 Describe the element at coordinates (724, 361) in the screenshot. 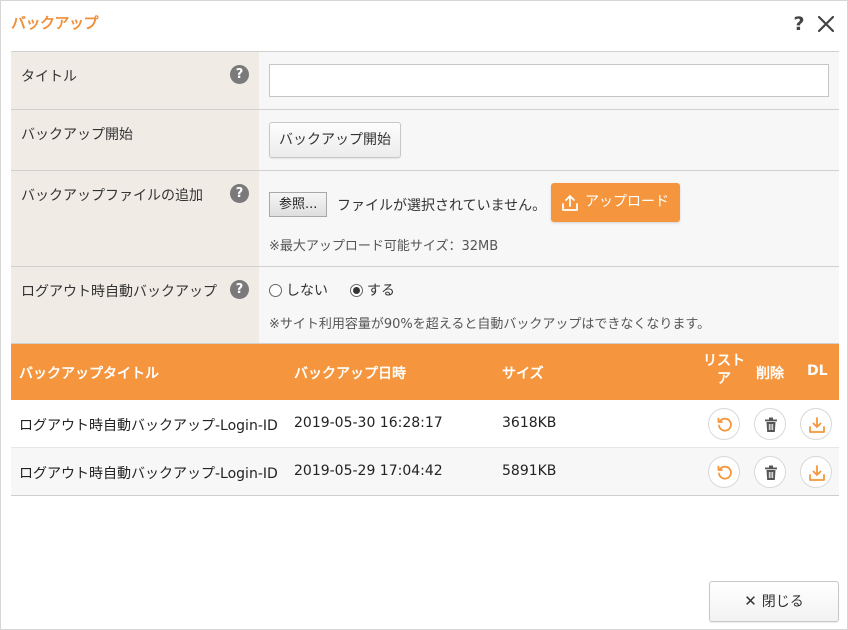

I see `header-restore-line1: リスト` at that location.